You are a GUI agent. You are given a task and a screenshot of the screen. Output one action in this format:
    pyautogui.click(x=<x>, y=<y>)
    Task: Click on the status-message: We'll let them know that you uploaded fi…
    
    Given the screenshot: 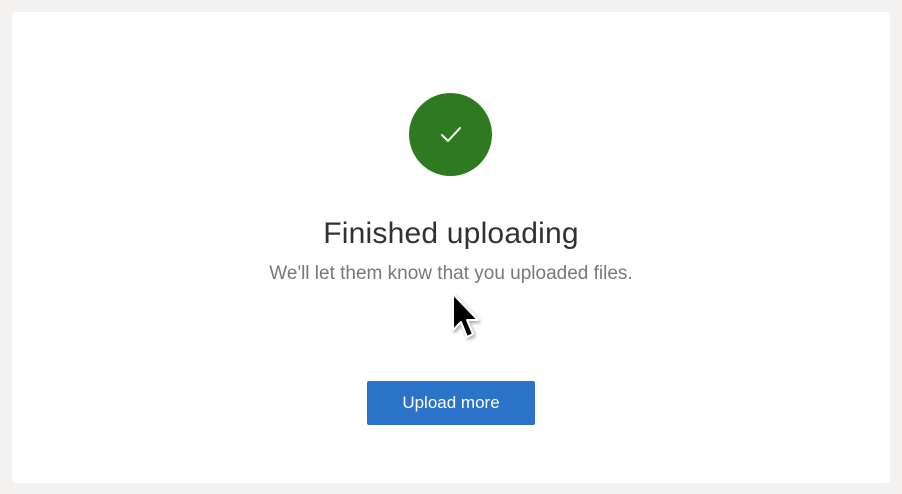 What is the action you would take?
    pyautogui.click(x=451, y=273)
    